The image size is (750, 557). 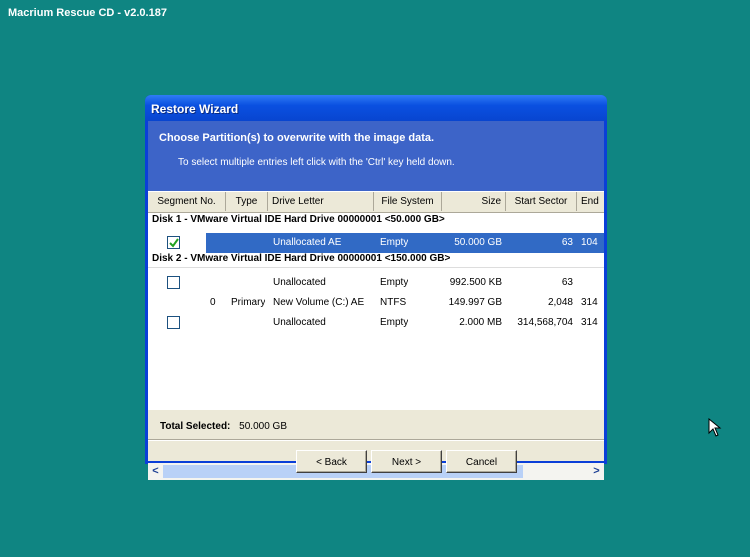 I want to click on mouse-cursor-icon, so click(x=715, y=427).